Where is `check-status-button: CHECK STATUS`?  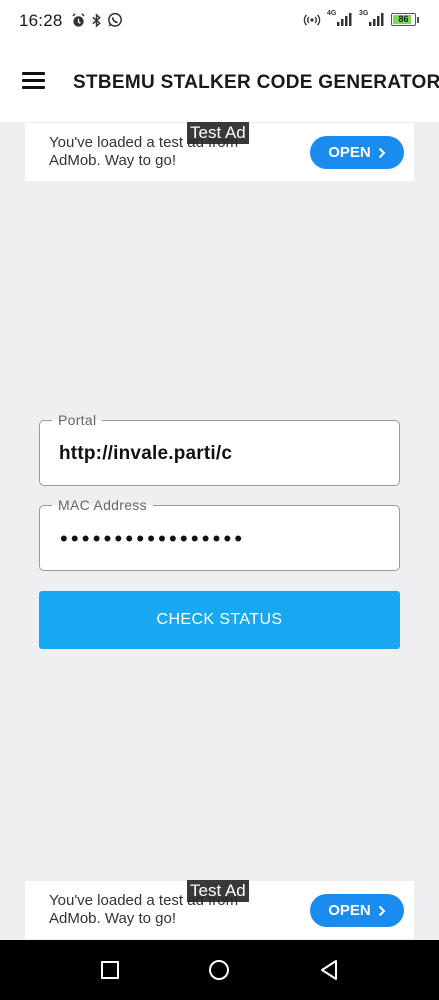
check-status-button: CHECK STATUS is located at coordinates (219, 620).